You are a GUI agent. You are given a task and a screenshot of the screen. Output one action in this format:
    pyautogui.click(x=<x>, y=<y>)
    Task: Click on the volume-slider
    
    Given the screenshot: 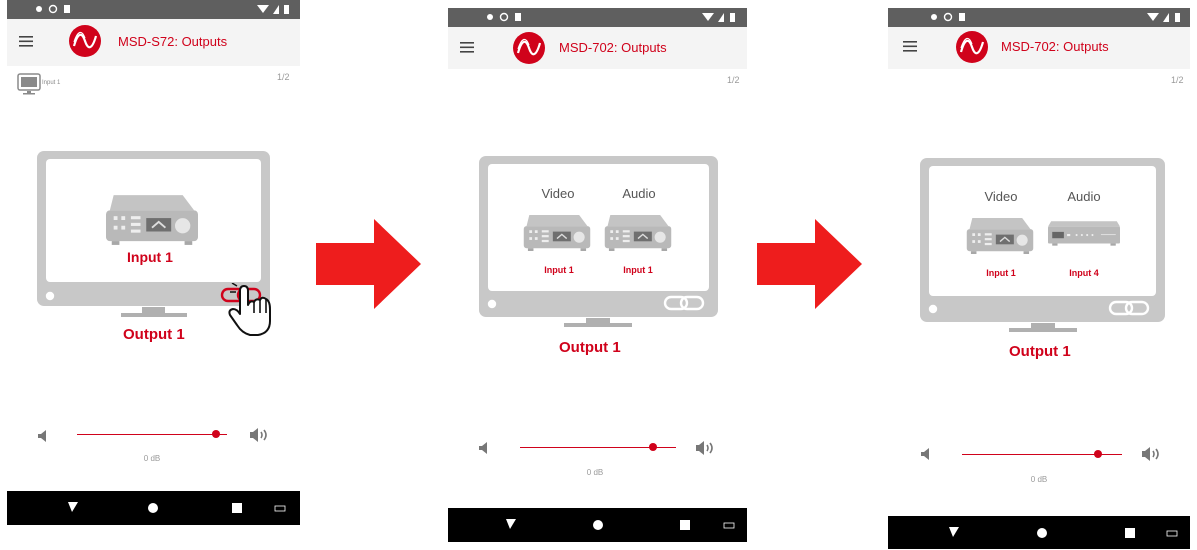 What is the action you would take?
    pyautogui.click(x=152, y=434)
    